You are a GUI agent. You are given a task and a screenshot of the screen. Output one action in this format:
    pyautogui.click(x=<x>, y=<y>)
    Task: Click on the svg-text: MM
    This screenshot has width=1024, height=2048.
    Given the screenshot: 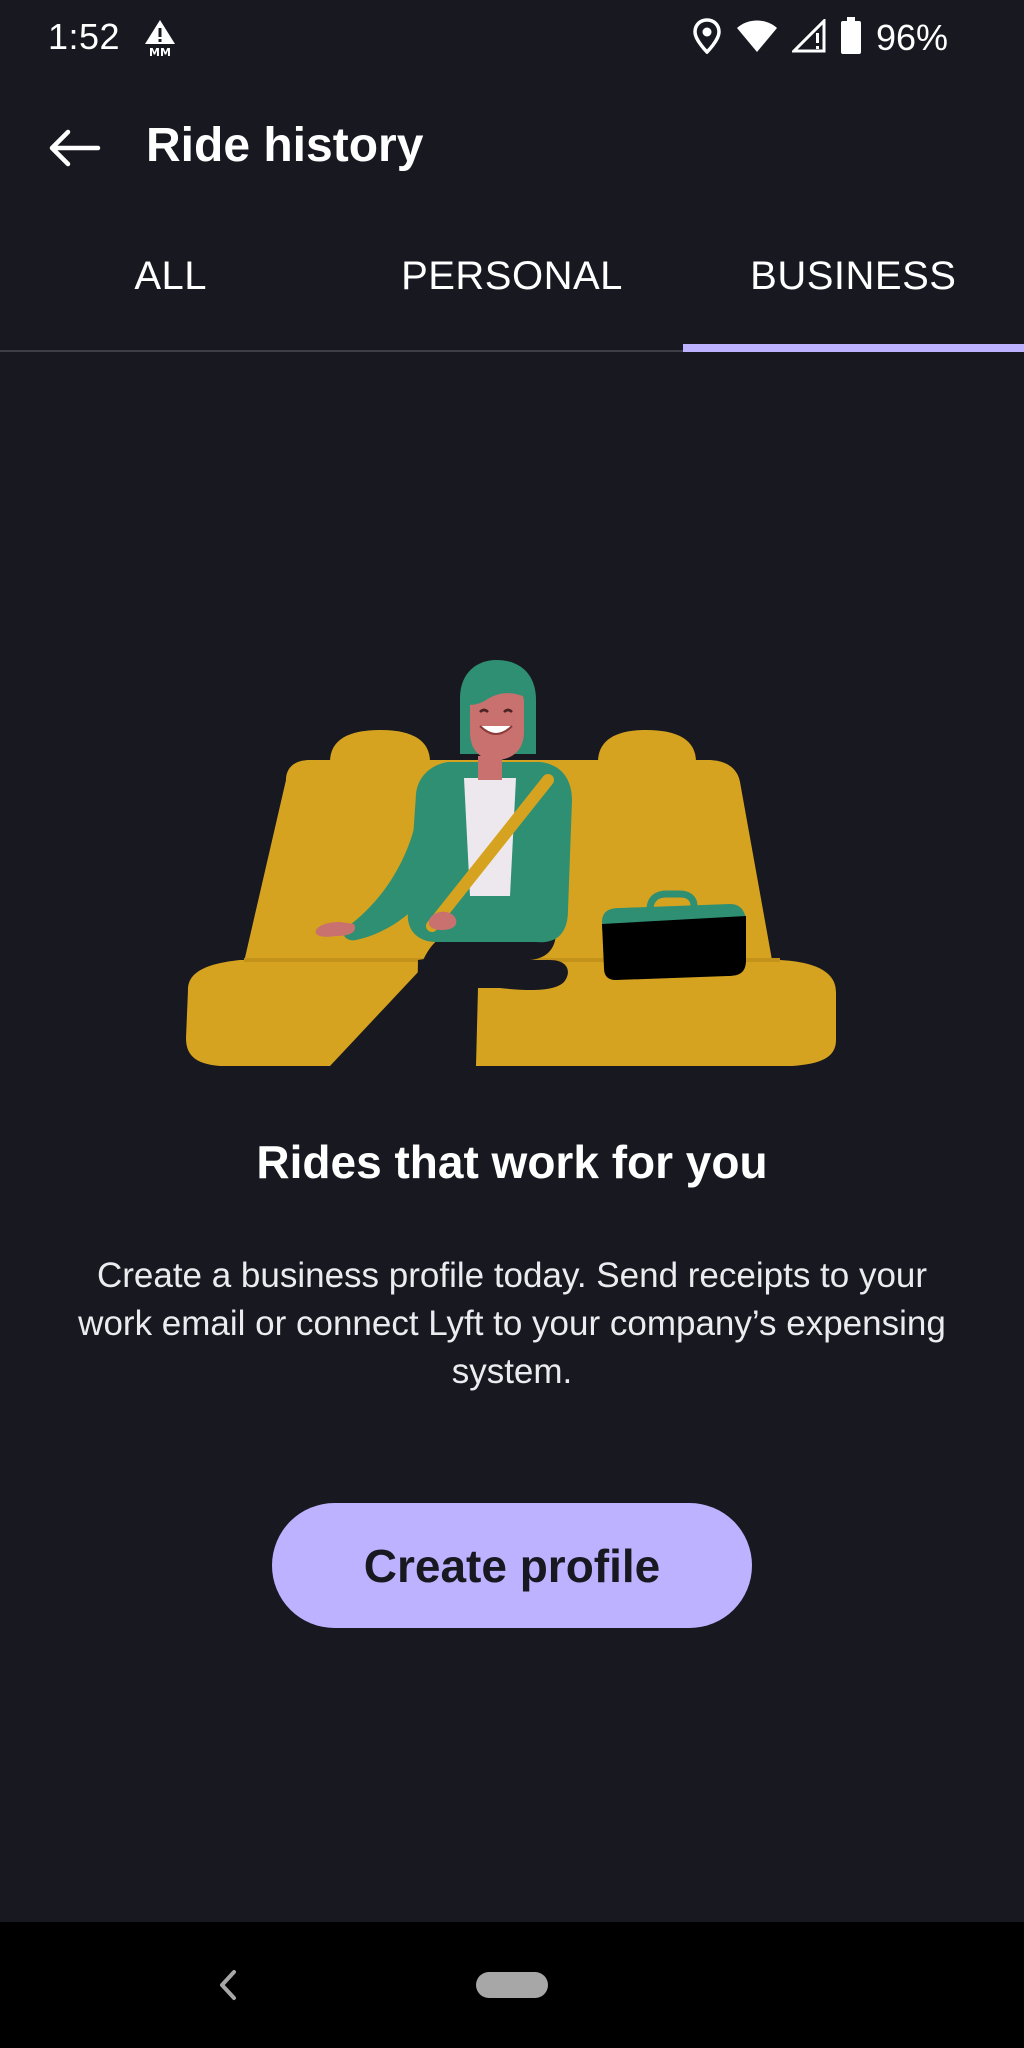 What is the action you would take?
    pyautogui.click(x=160, y=52)
    